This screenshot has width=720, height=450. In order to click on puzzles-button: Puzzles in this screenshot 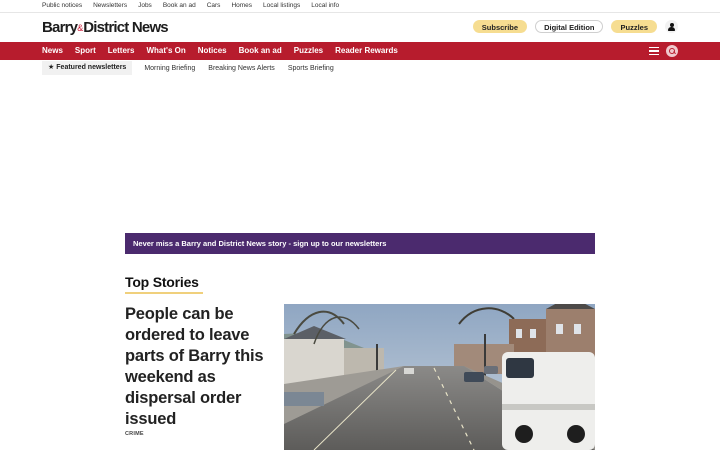, I will do `click(634, 26)`.